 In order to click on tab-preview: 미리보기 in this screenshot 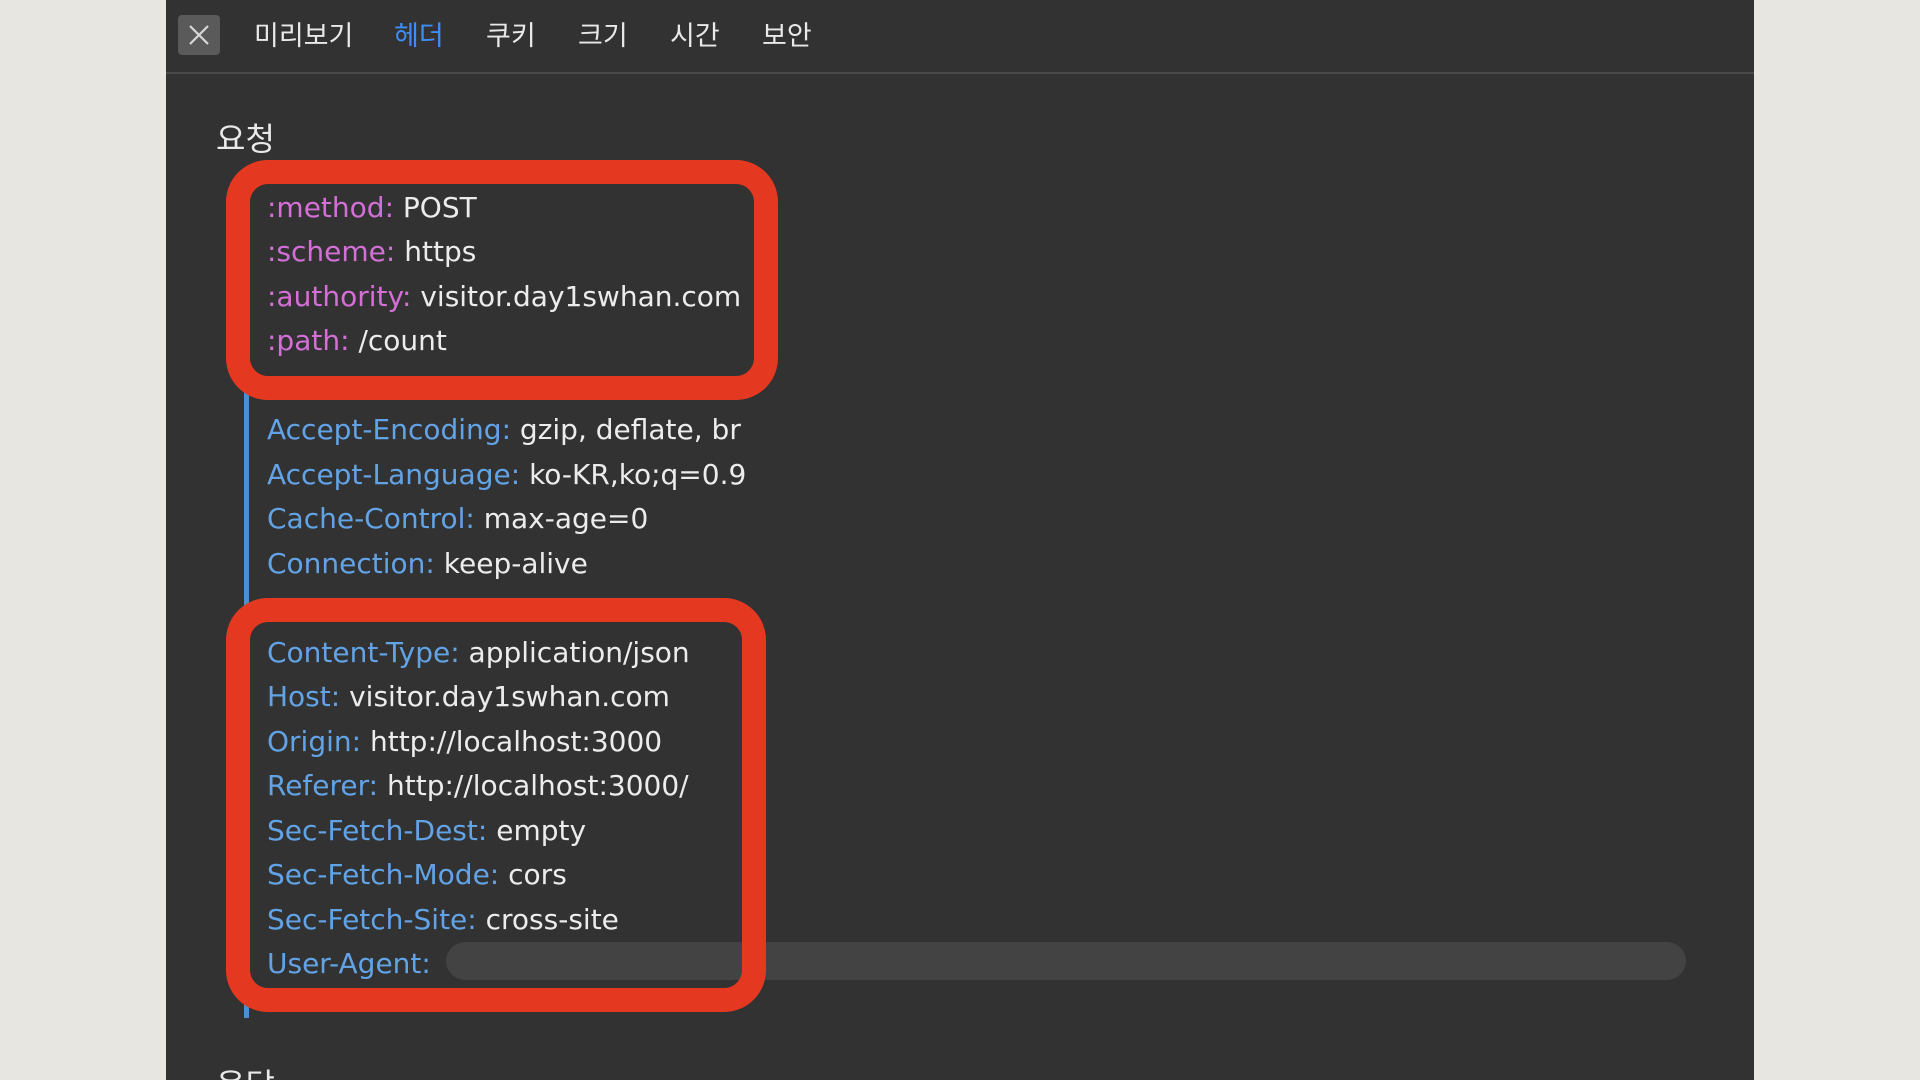, I will do `click(303, 33)`.